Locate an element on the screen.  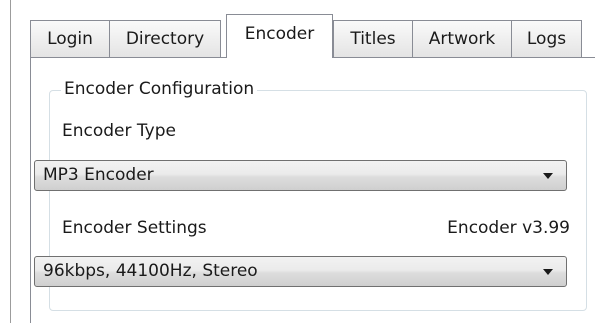
encoder-version-text: Encoder v3.99 is located at coordinates (508, 228).